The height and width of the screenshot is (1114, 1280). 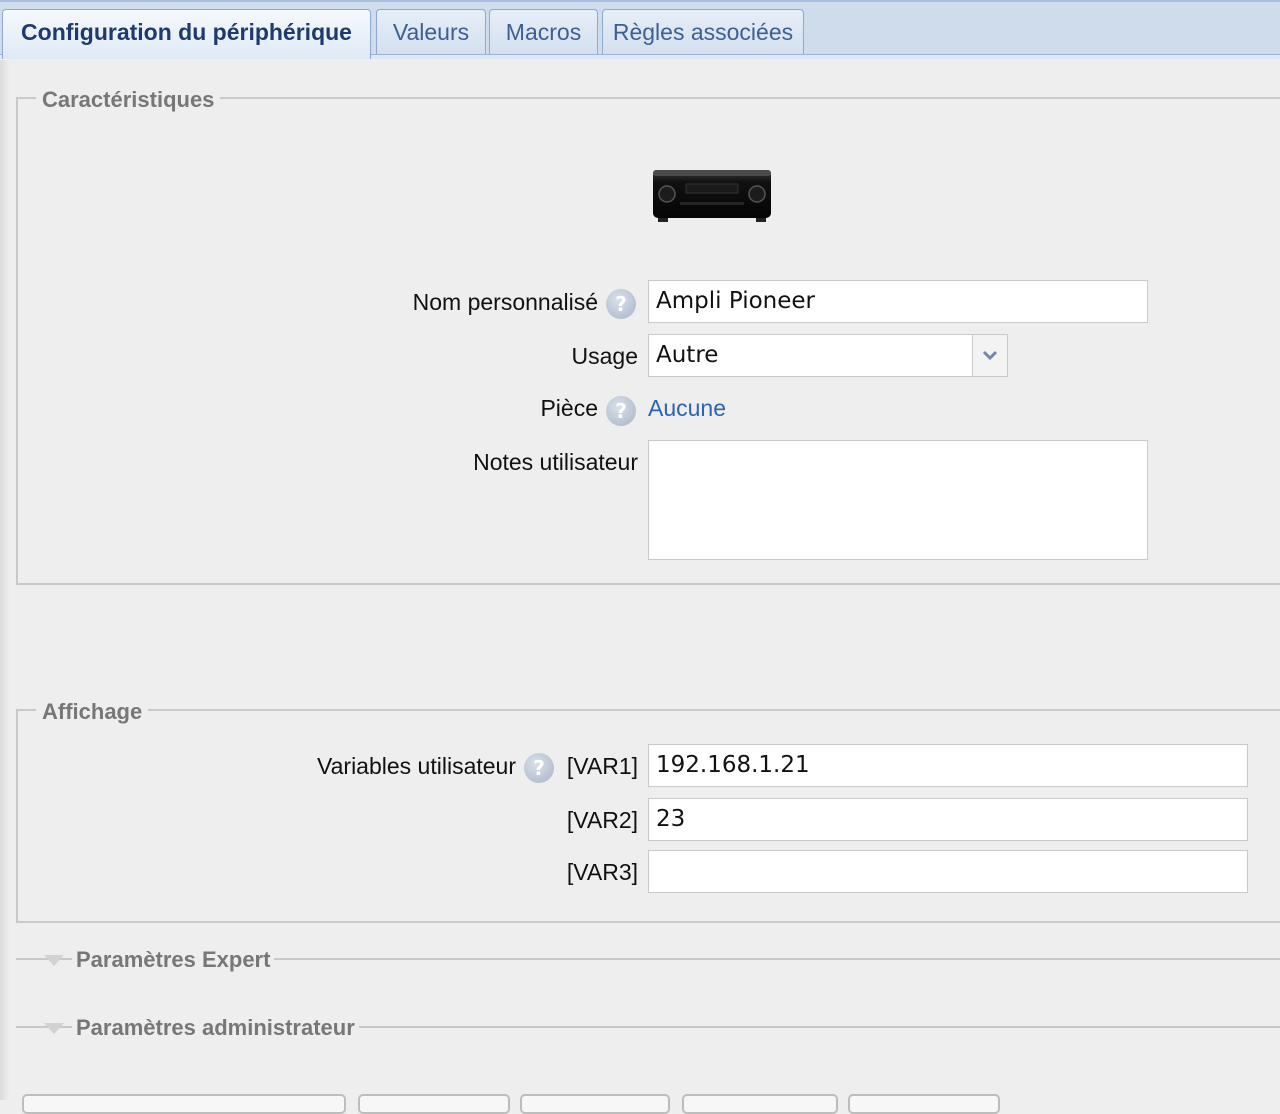 What do you see at coordinates (186, 34) in the screenshot?
I see `tab-device-configuration: Configuration du périphérique` at bounding box center [186, 34].